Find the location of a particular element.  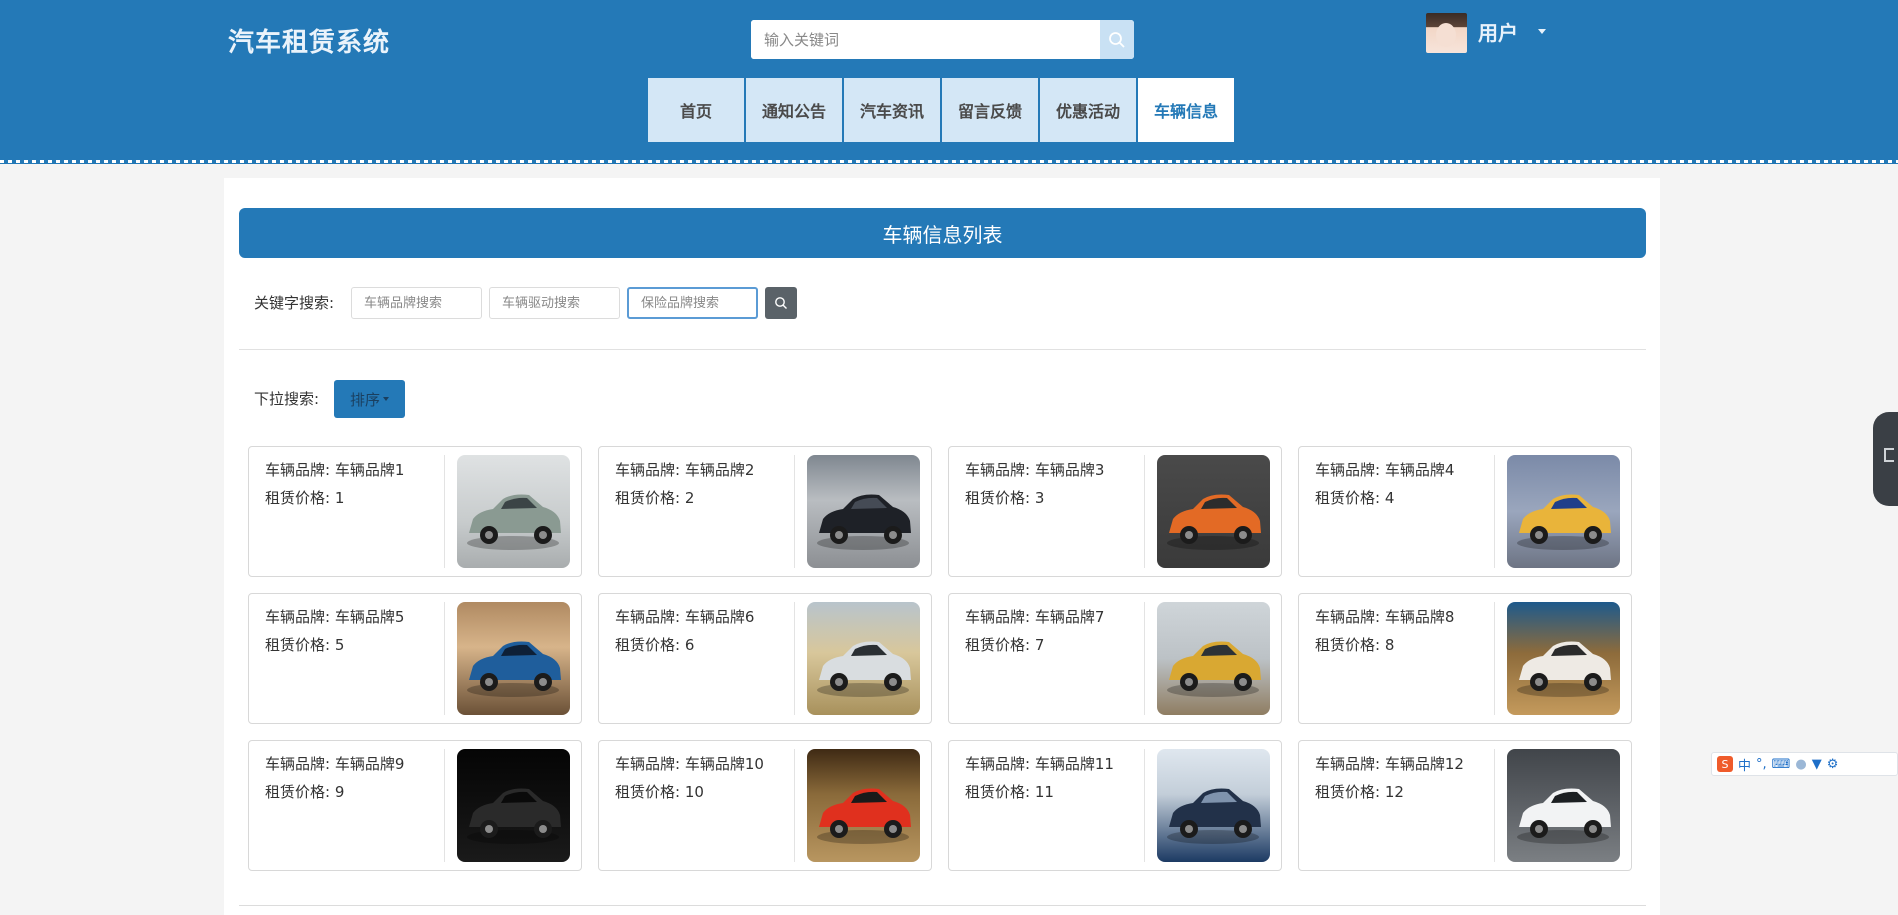

vehicle-card: 车辆品牌: 车辆品牌9 租赁价格: 9 is located at coordinates (415, 805).